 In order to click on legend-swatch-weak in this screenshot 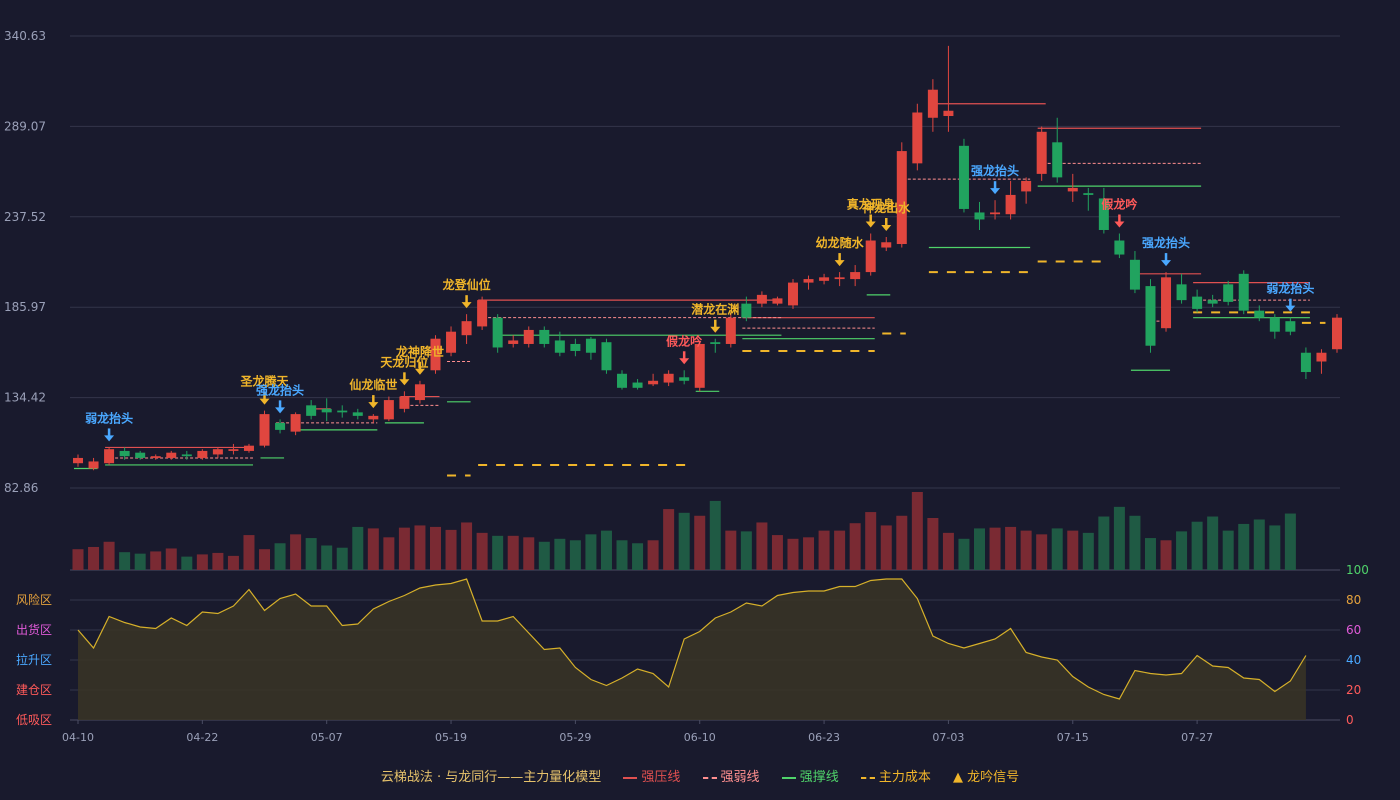, I will do `click(709, 777)`.